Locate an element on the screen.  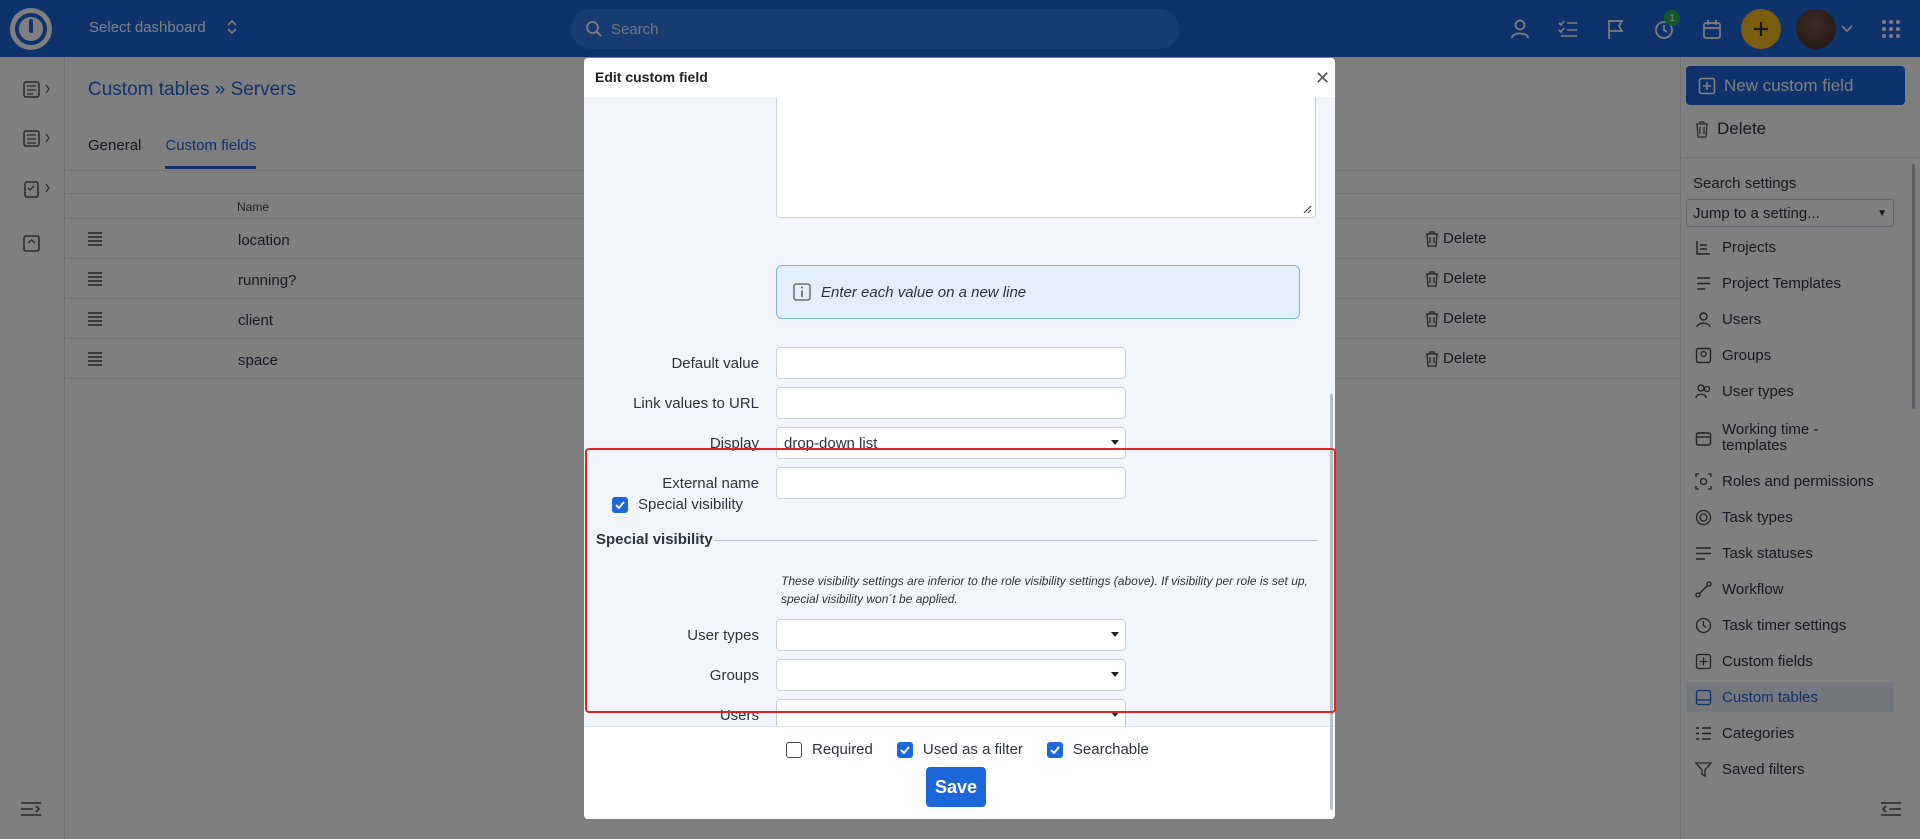
footer-checkboxes: Required Used as a filter Searchable is located at coordinates (967, 749).